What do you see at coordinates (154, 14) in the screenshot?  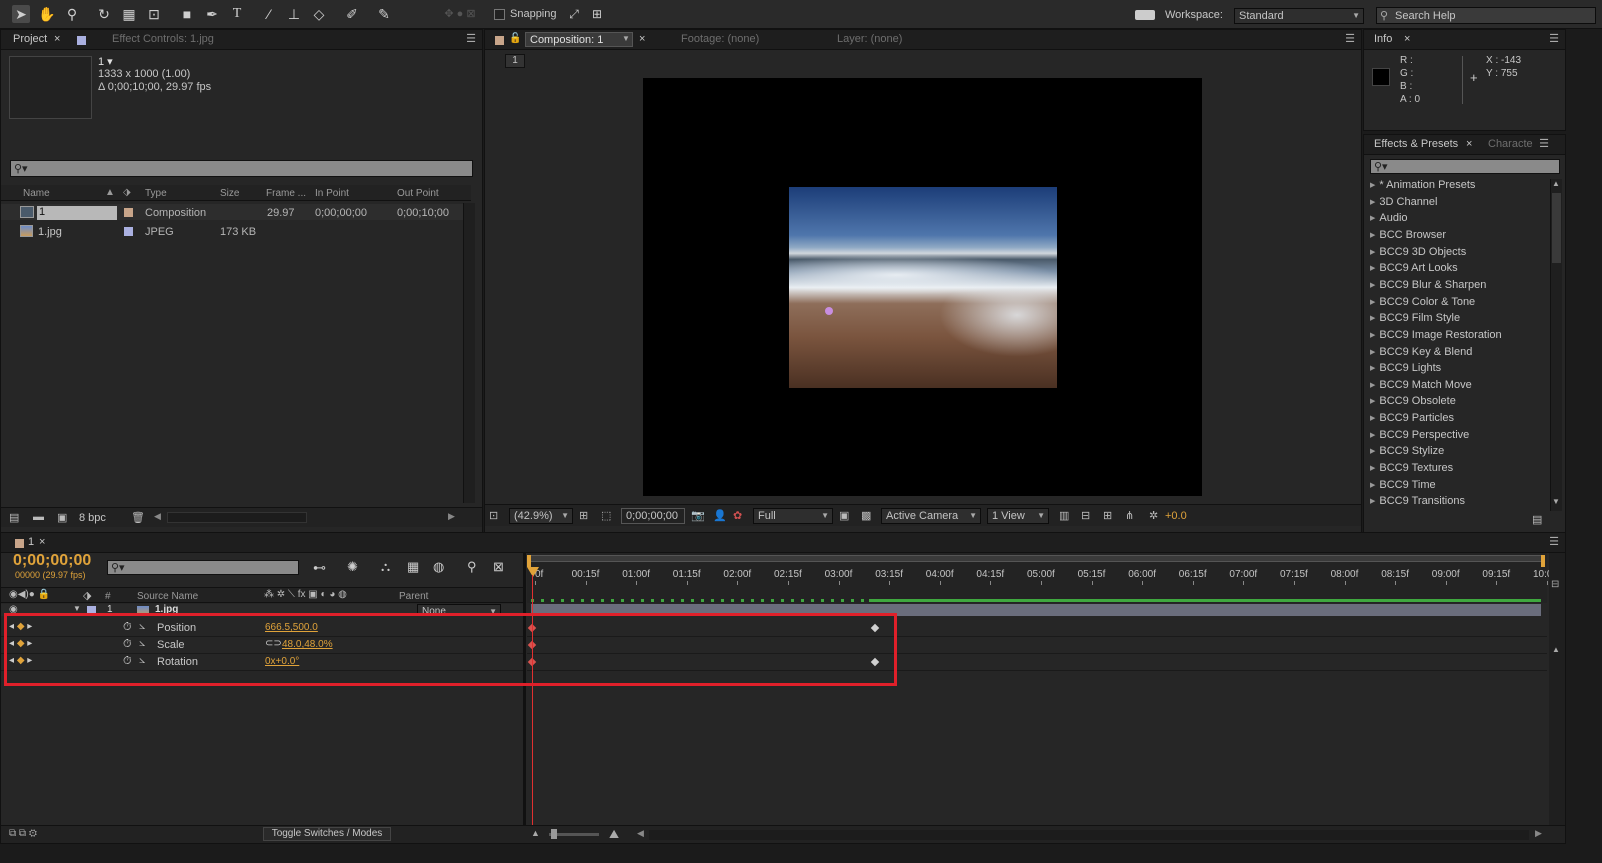 I see `pan-behind-tool-icon: ⊡` at bounding box center [154, 14].